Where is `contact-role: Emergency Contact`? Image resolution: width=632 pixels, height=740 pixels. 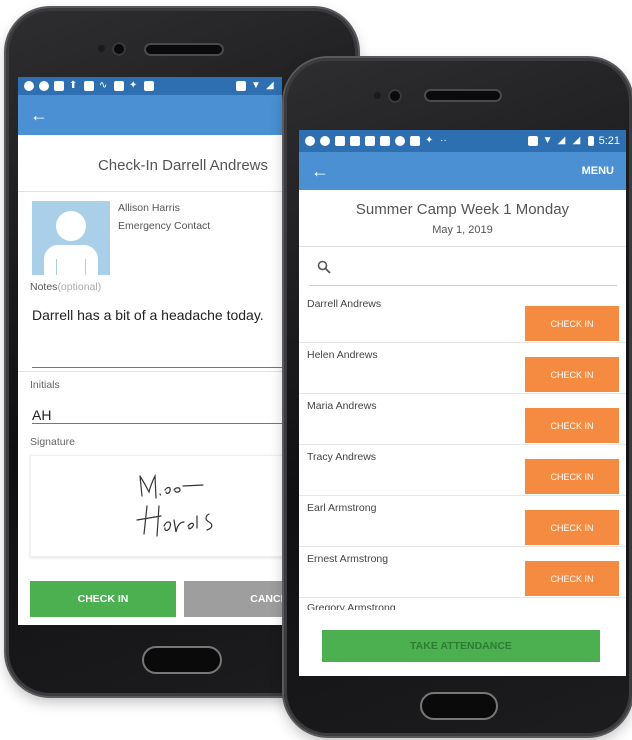
contact-role: Emergency Contact is located at coordinates (164, 226).